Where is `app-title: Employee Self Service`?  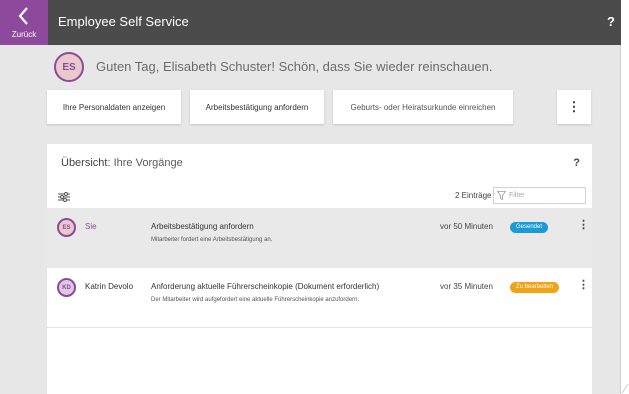
app-title: Employee Self Service is located at coordinates (123, 21).